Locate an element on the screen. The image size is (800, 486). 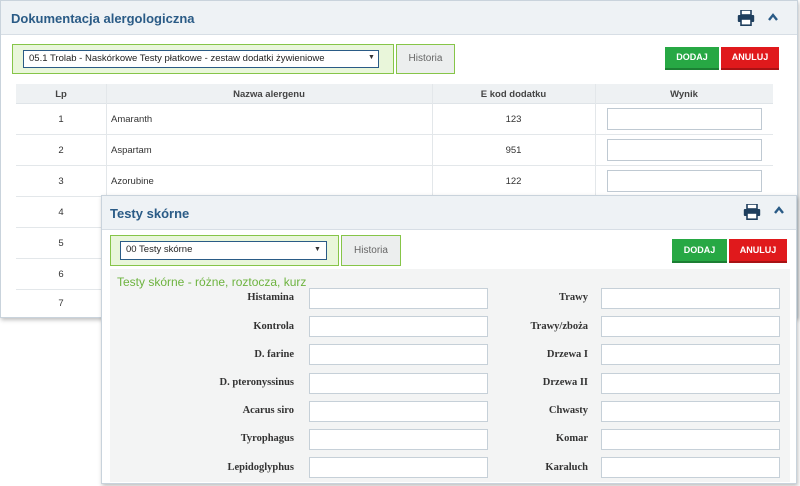
field-label-trawy-zboza: Trawy/zboża is located at coordinates (559, 326).